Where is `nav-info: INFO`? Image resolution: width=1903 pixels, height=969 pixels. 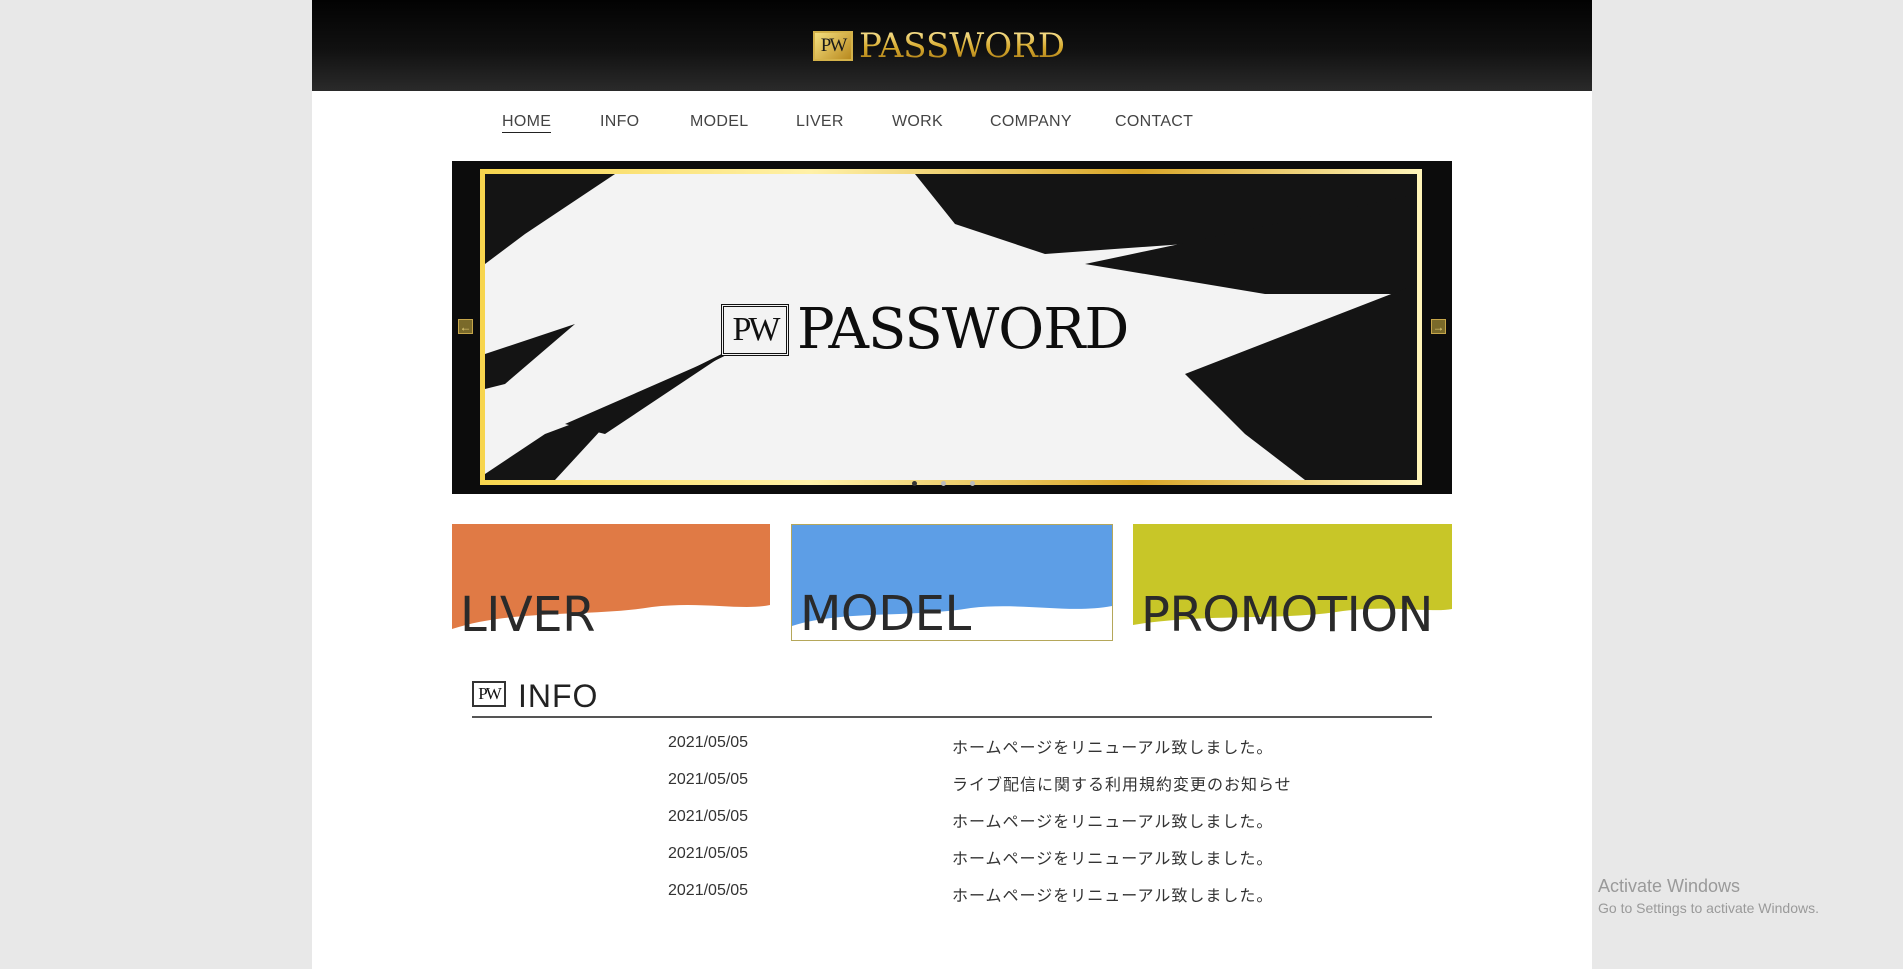 nav-info: INFO is located at coordinates (619, 122).